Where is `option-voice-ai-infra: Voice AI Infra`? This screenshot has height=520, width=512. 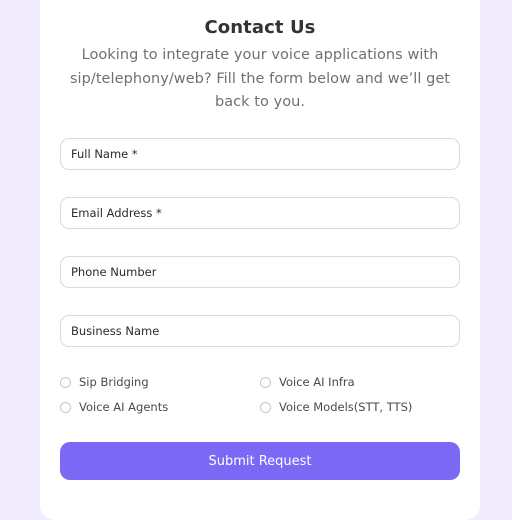 option-voice-ai-infra: Voice AI Infra is located at coordinates (307, 382).